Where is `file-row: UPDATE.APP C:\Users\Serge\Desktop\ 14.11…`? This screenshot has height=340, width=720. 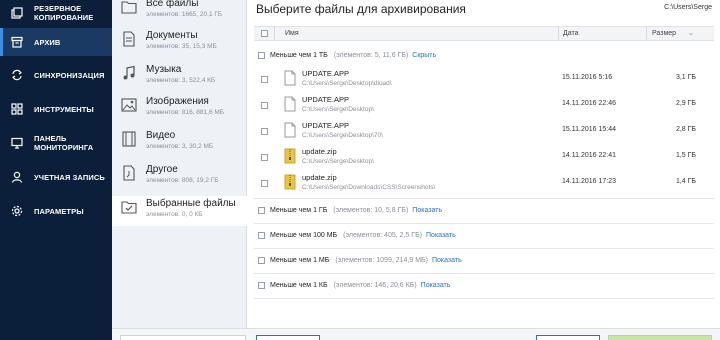
file-row: UPDATE.APP C:\Users\Serge\Desktop\ 14.11… is located at coordinates (484, 106).